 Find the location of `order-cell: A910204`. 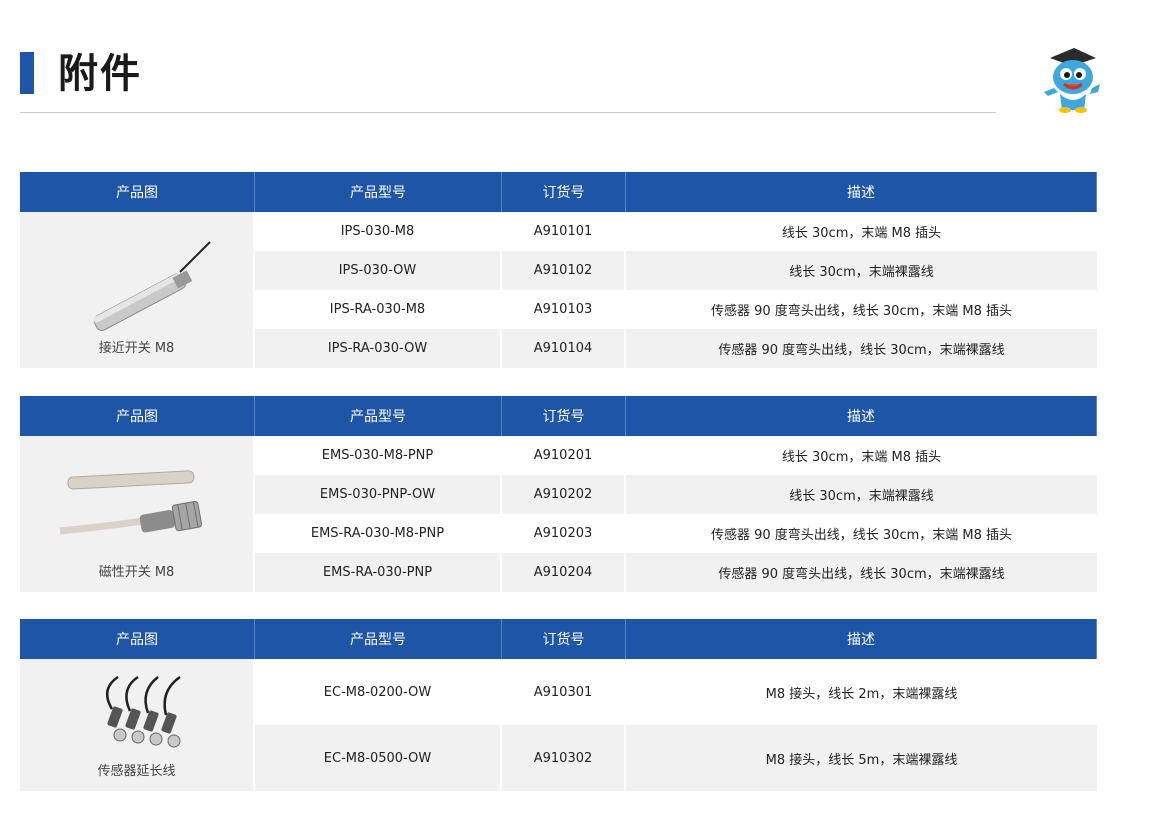

order-cell: A910204 is located at coordinates (564, 572).